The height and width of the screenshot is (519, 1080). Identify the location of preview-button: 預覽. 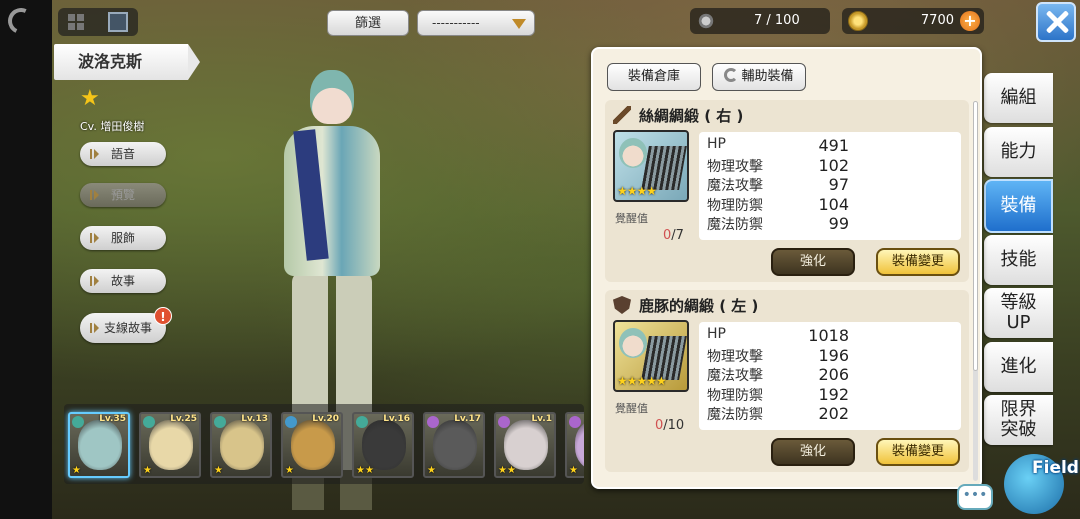
(123, 195).